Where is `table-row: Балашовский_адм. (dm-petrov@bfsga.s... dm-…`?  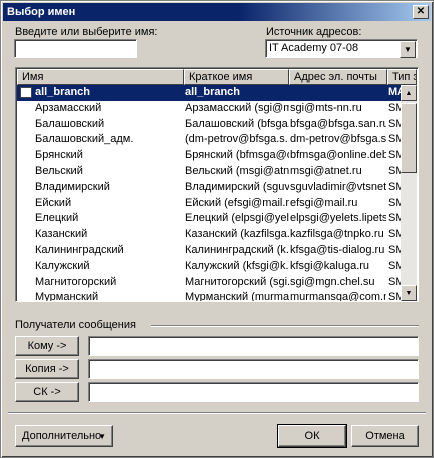 table-row: Балашовский_адм. (dm-petrov@bfsga.s... dm-… is located at coordinates (209, 140).